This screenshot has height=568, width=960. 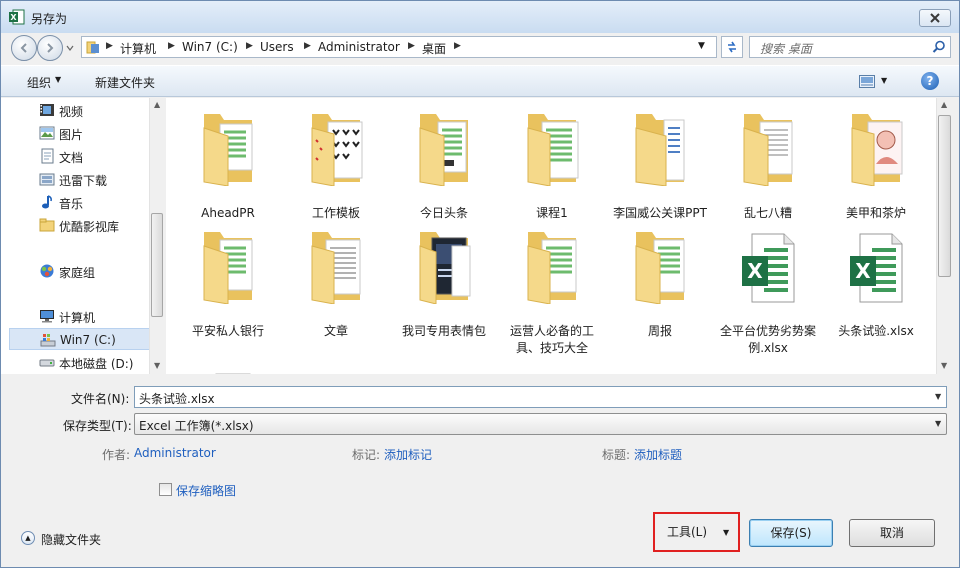 I want to click on navigation-scroll-thumb, so click(x=157, y=265).